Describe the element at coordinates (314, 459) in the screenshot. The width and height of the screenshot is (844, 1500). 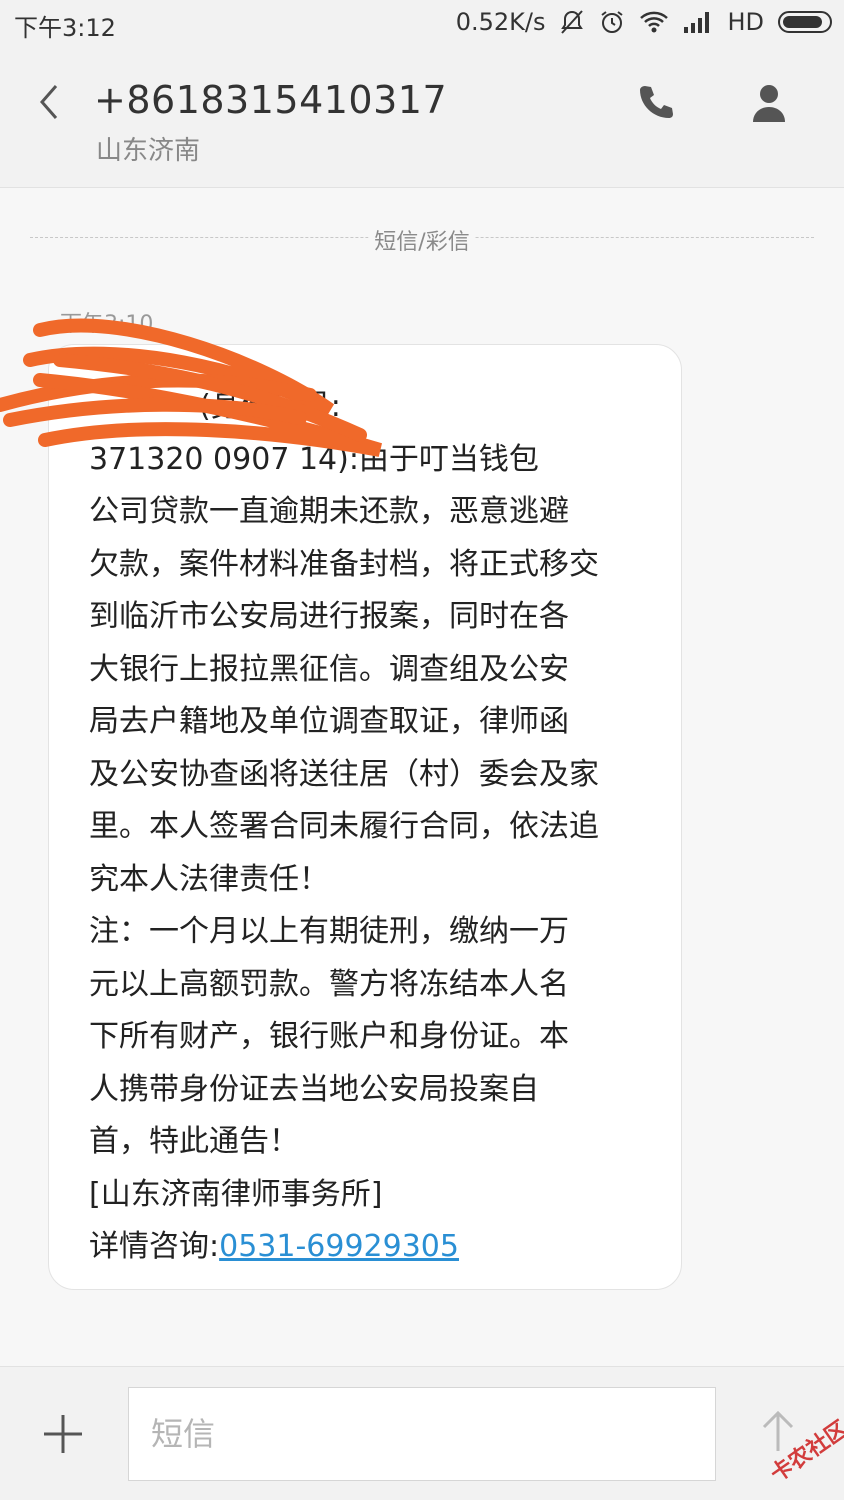
I see `message-line: 371320 0907 14):由于叮当钱包` at that location.